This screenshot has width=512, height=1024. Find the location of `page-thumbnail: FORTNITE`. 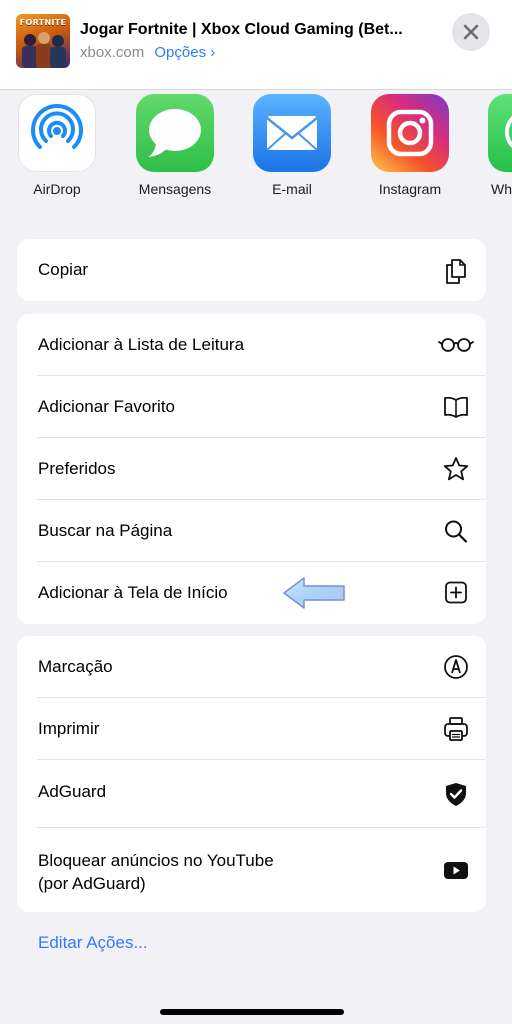

page-thumbnail: FORTNITE is located at coordinates (43, 41).